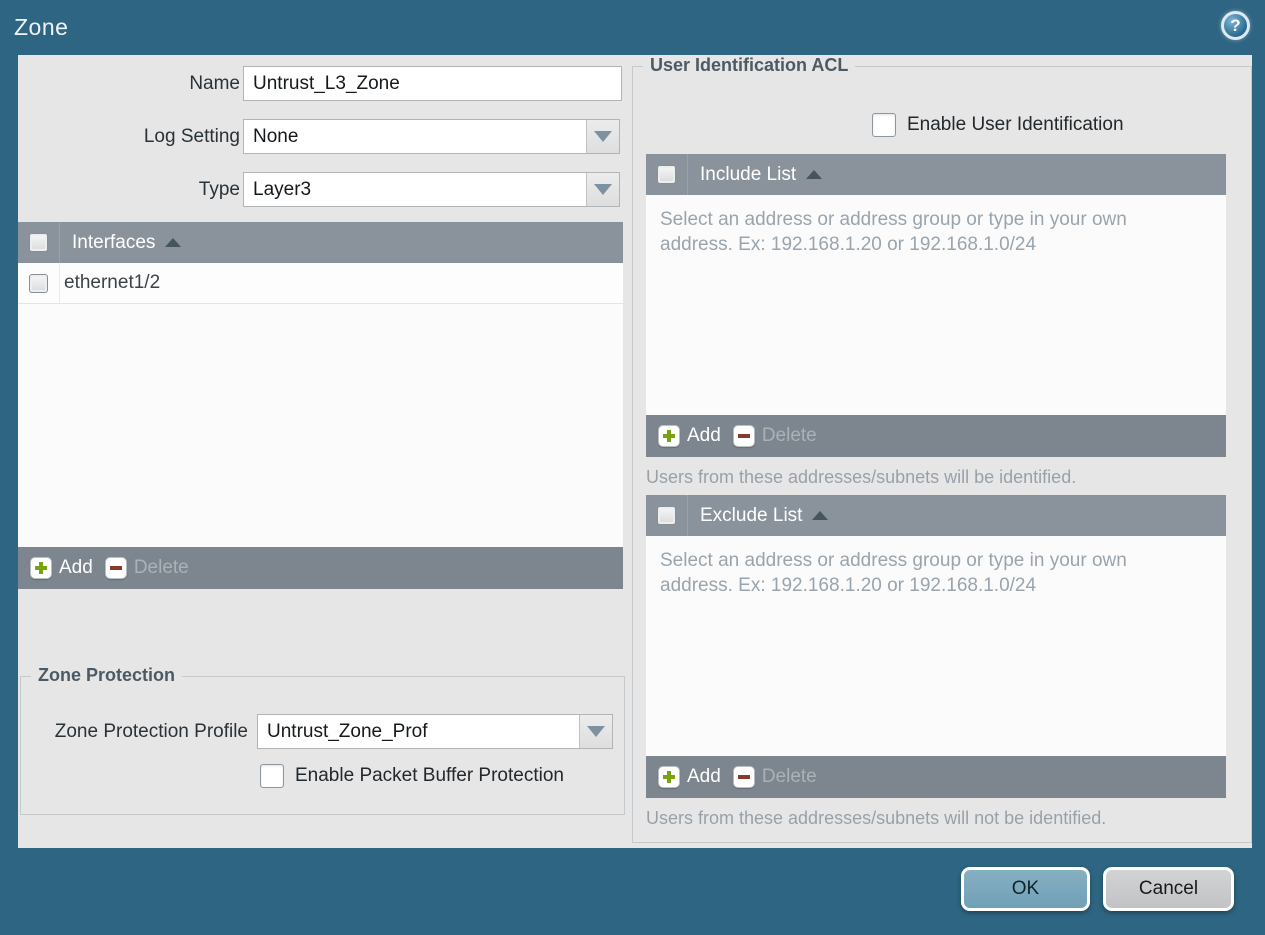  I want to click on include-list-header: Include List, so click(936, 174).